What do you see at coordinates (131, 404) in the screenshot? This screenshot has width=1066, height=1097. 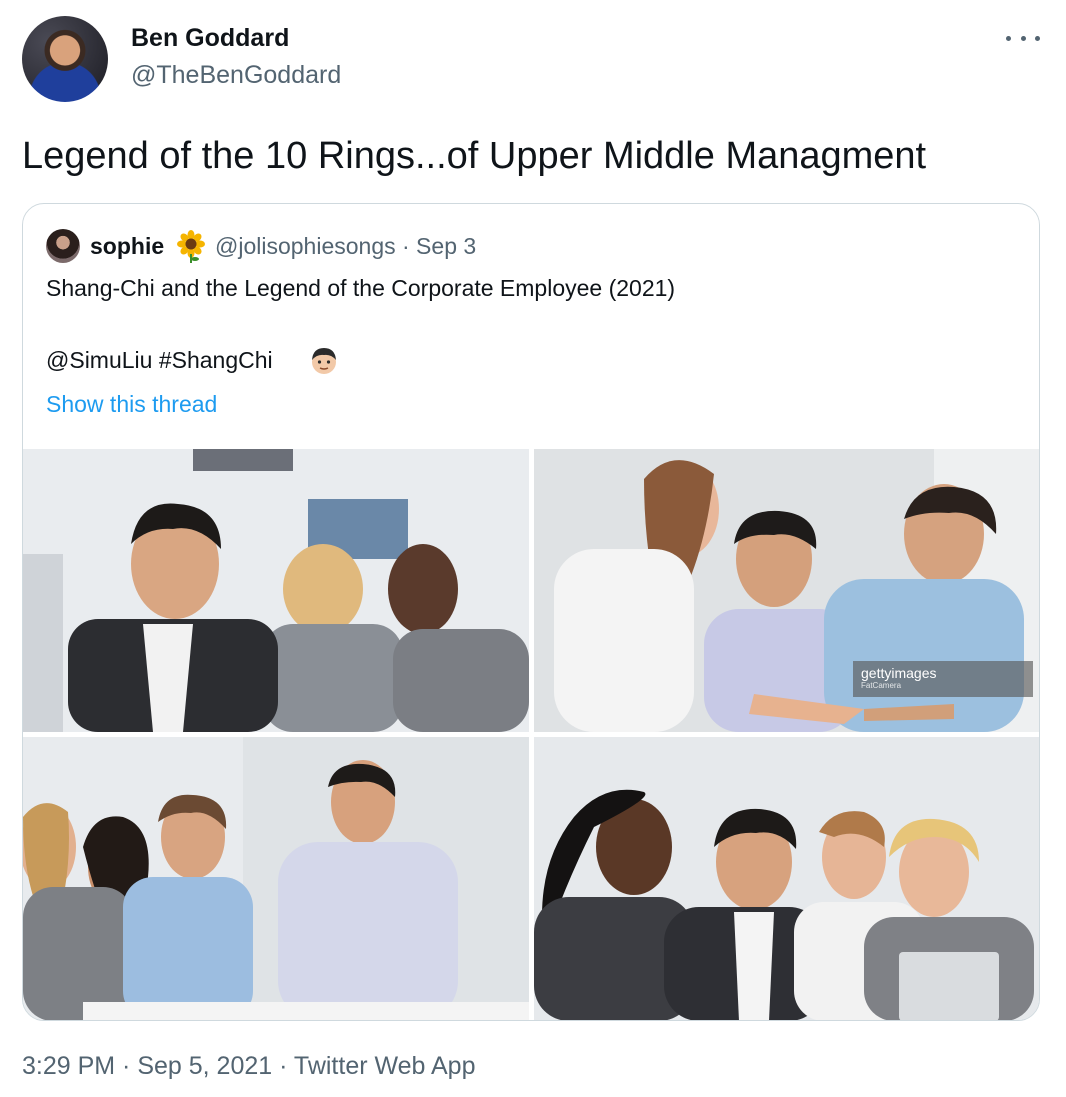 I see `show-thread-link: Show this thread` at bounding box center [131, 404].